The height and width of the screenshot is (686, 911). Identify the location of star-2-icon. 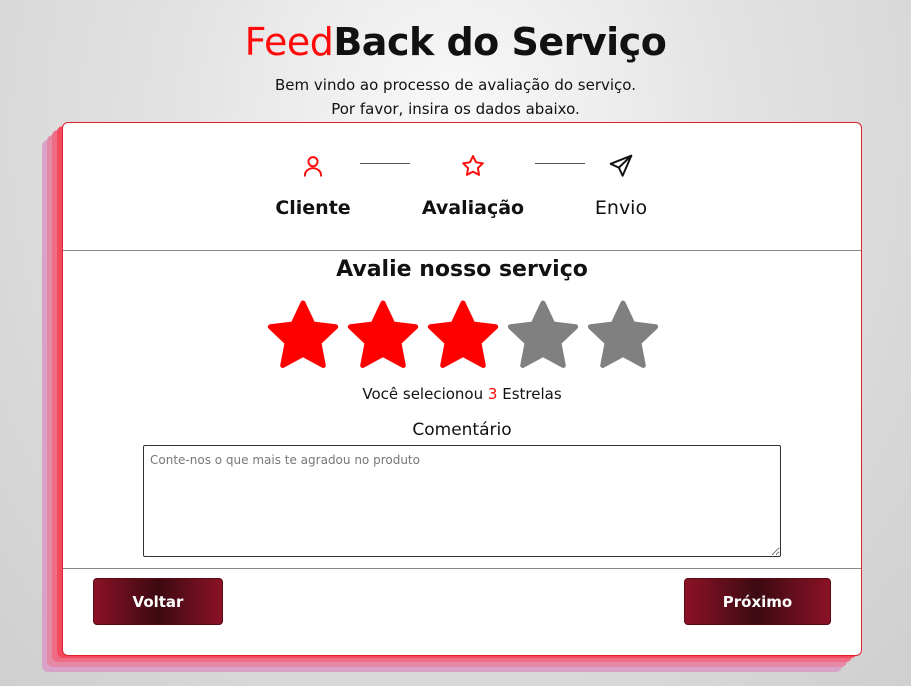
(383, 336).